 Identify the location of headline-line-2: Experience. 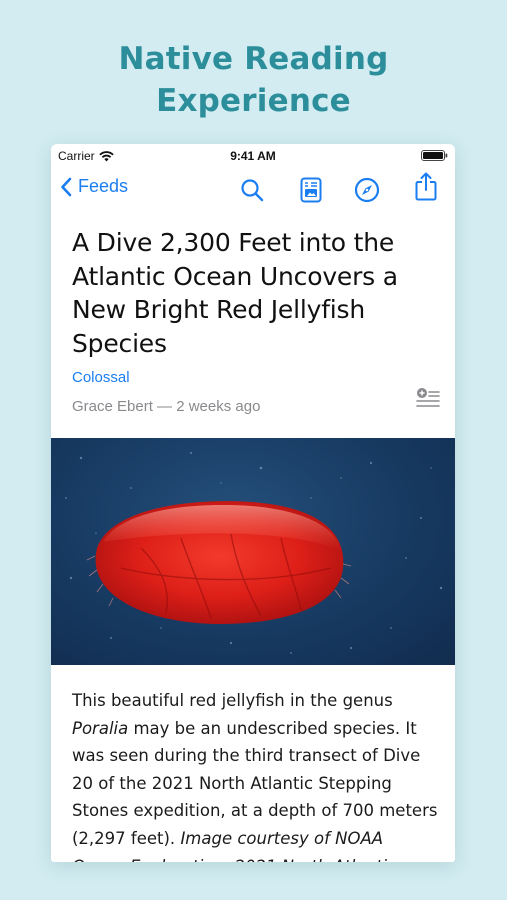
(253, 101).